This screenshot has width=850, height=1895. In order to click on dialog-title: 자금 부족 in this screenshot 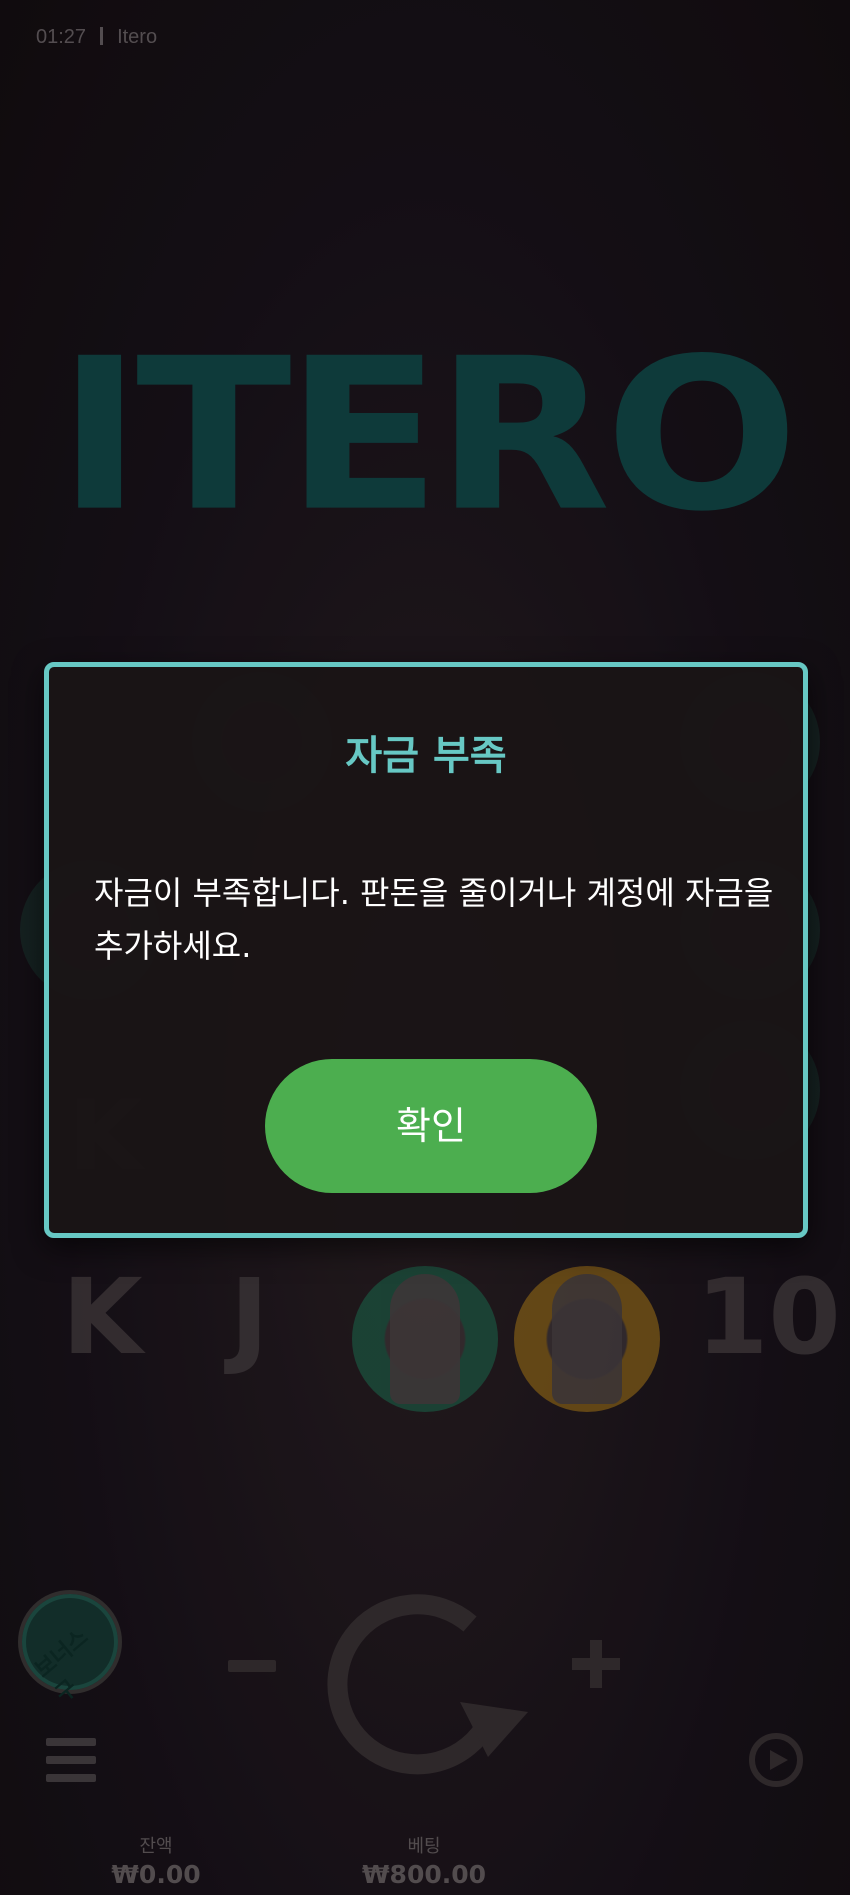, I will do `click(426, 756)`.